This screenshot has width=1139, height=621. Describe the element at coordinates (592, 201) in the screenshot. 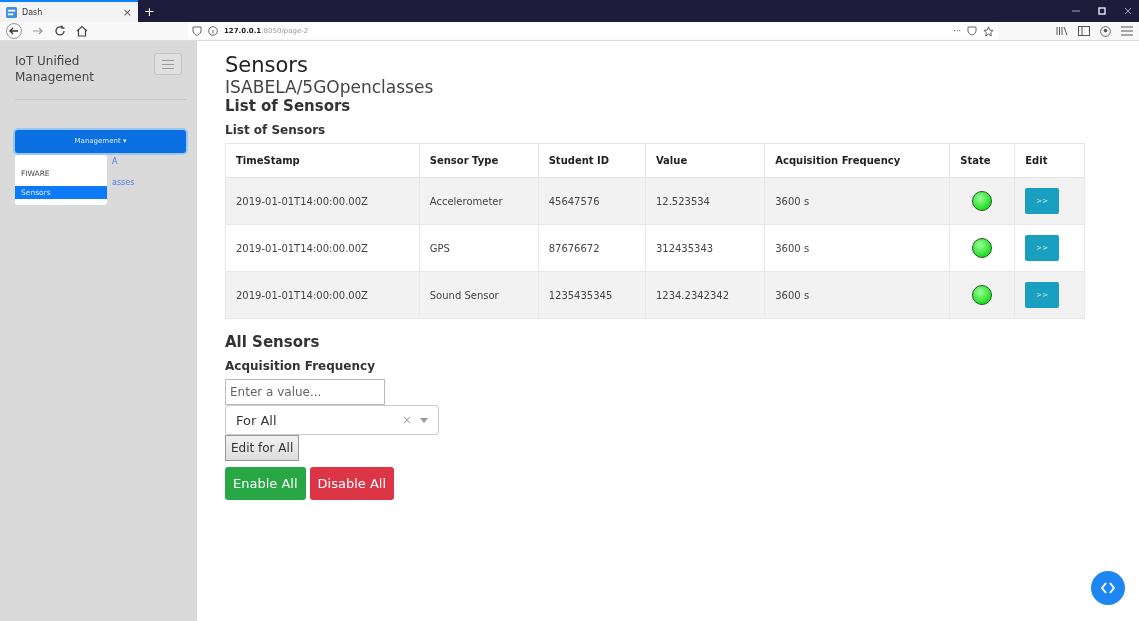

I see `table-cell: 45647576` at that location.